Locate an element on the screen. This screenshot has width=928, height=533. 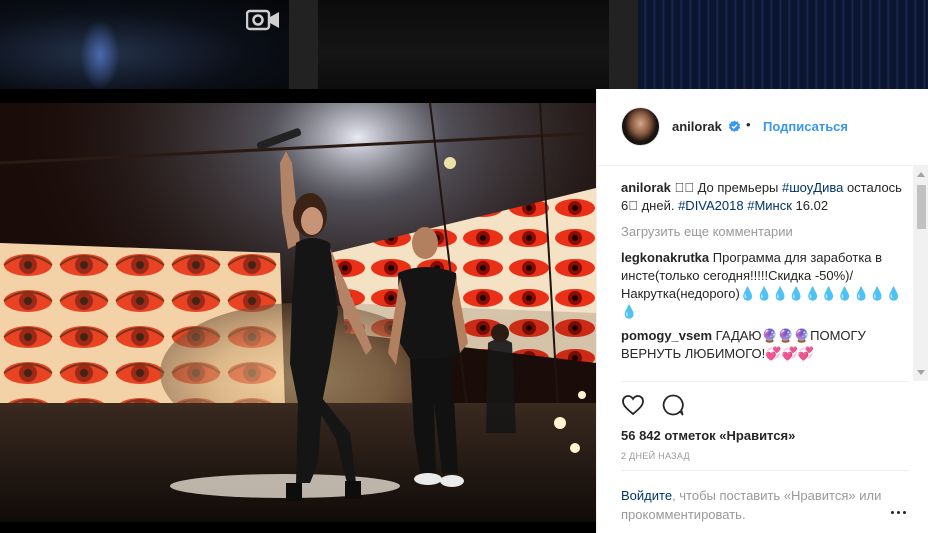
scroll-up-arrow-icon is located at coordinates (921, 174).